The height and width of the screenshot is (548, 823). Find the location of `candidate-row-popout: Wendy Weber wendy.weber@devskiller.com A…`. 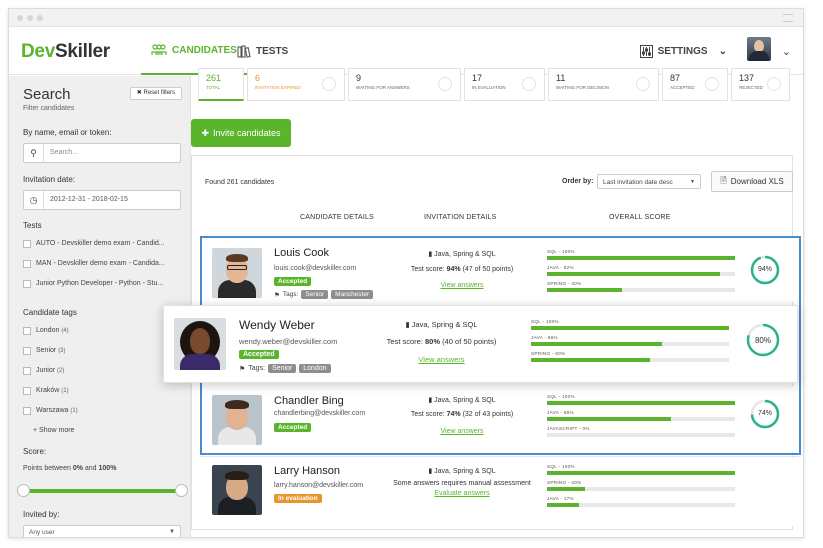

candidate-row-popout: Wendy Weber wendy.weber@devskiller.com A… is located at coordinates (480, 344).